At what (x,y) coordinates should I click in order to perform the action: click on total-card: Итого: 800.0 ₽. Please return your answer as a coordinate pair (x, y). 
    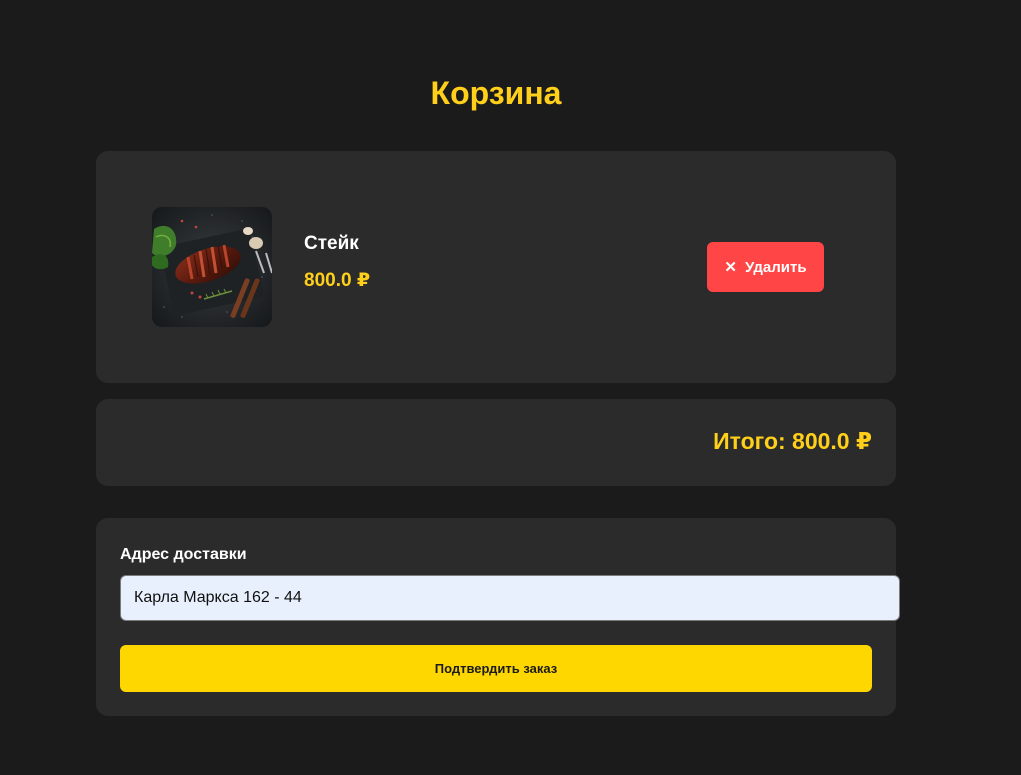
    Looking at the image, I should click on (496, 442).